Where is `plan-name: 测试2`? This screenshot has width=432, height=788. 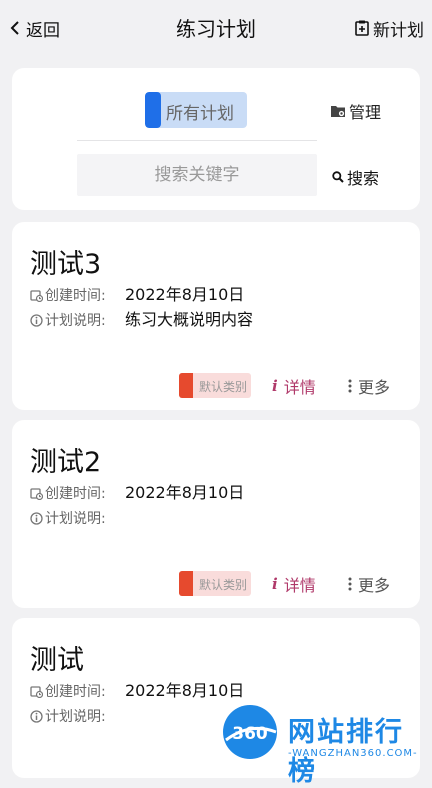 plan-name: 测试2 is located at coordinates (66, 462).